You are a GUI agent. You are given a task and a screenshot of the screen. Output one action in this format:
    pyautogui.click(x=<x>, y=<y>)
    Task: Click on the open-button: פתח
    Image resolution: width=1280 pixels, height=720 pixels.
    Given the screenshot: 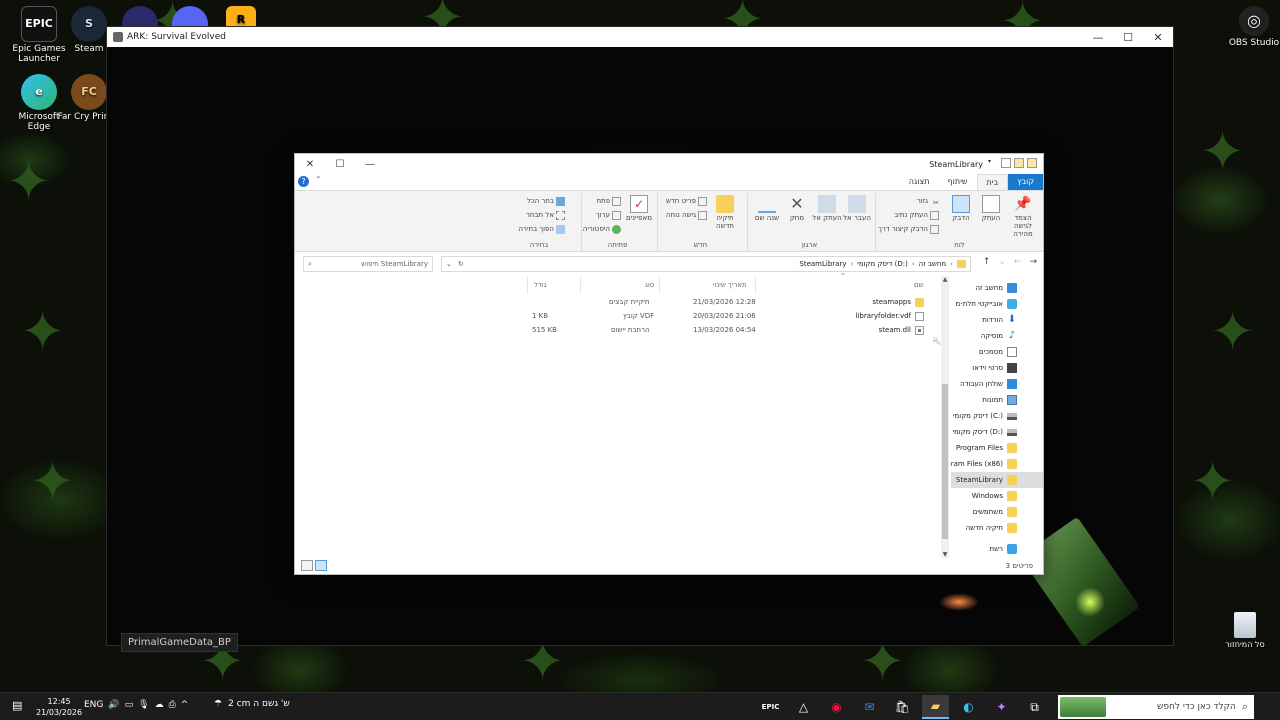 What is the action you would take?
    pyautogui.click(x=608, y=201)
    